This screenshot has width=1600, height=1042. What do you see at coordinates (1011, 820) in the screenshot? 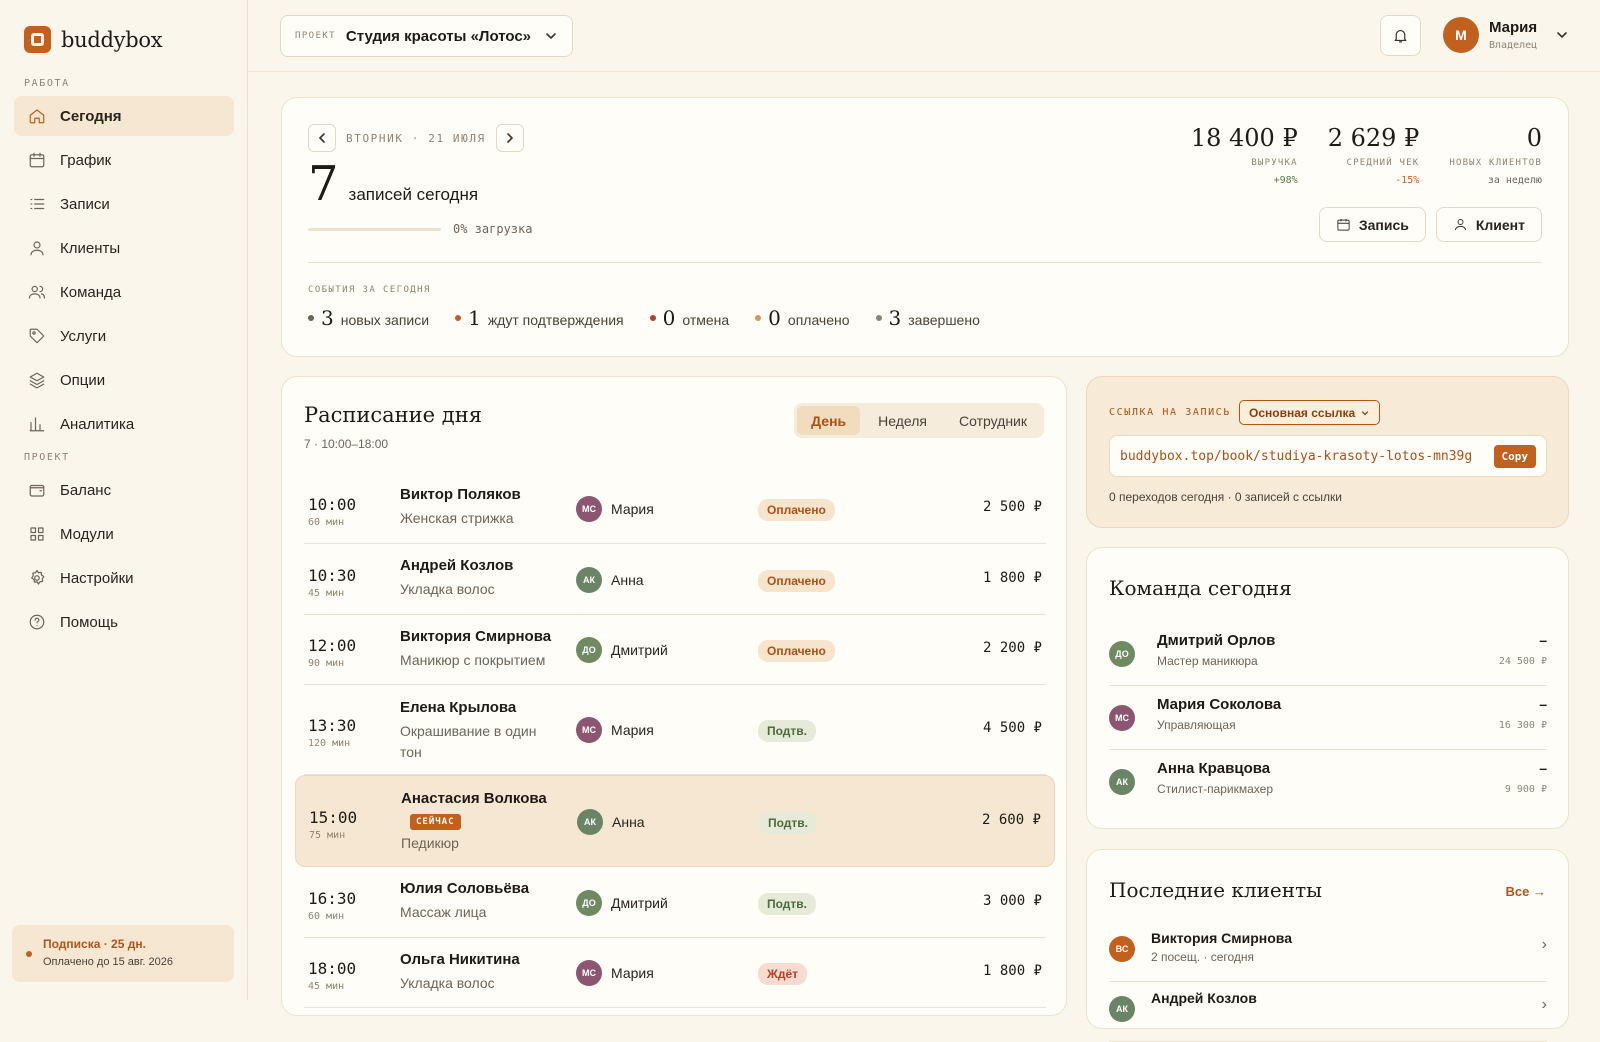
I see `booking-price: 2 600 ₽` at bounding box center [1011, 820].